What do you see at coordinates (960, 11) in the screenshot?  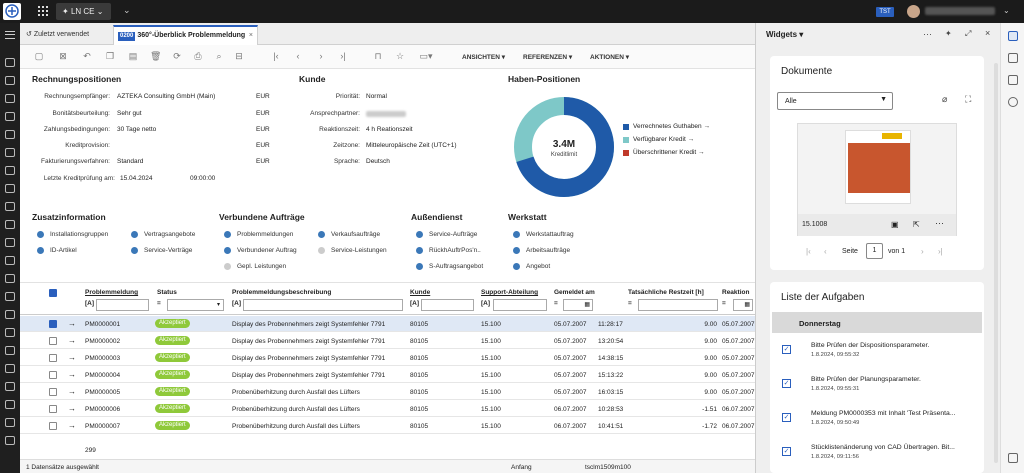 I see `user-name-blurred` at bounding box center [960, 11].